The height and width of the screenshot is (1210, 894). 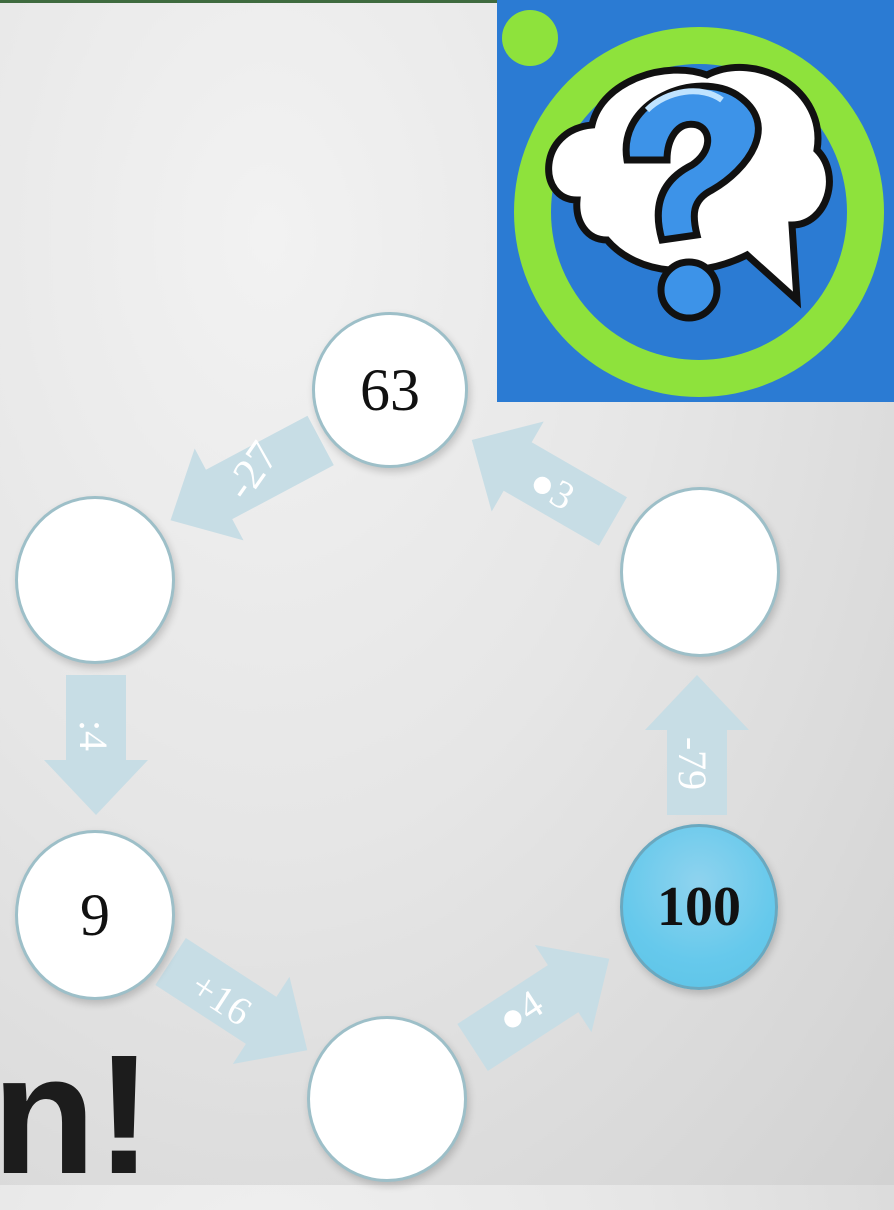 I want to click on op-label-upper-left-to-lower-left: :4, so click(x=94, y=735).